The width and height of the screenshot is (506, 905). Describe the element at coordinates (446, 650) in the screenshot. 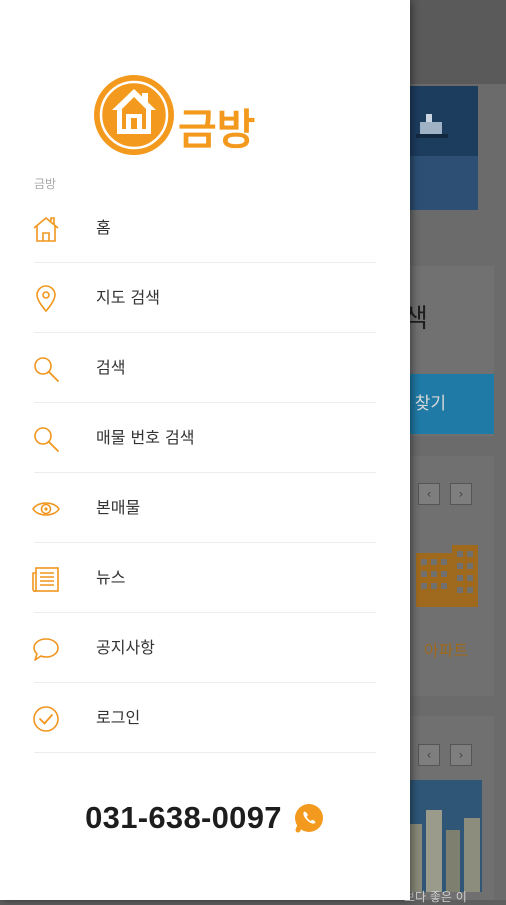

I see `background-apartment-label: 아파트` at that location.